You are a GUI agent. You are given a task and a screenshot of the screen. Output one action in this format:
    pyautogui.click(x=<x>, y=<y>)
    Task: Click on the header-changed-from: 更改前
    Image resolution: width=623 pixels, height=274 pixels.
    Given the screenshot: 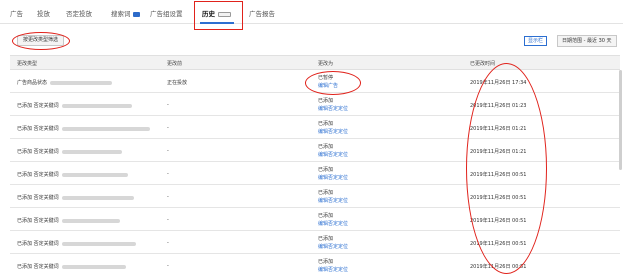 What is the action you would take?
    pyautogui.click(x=174, y=63)
    